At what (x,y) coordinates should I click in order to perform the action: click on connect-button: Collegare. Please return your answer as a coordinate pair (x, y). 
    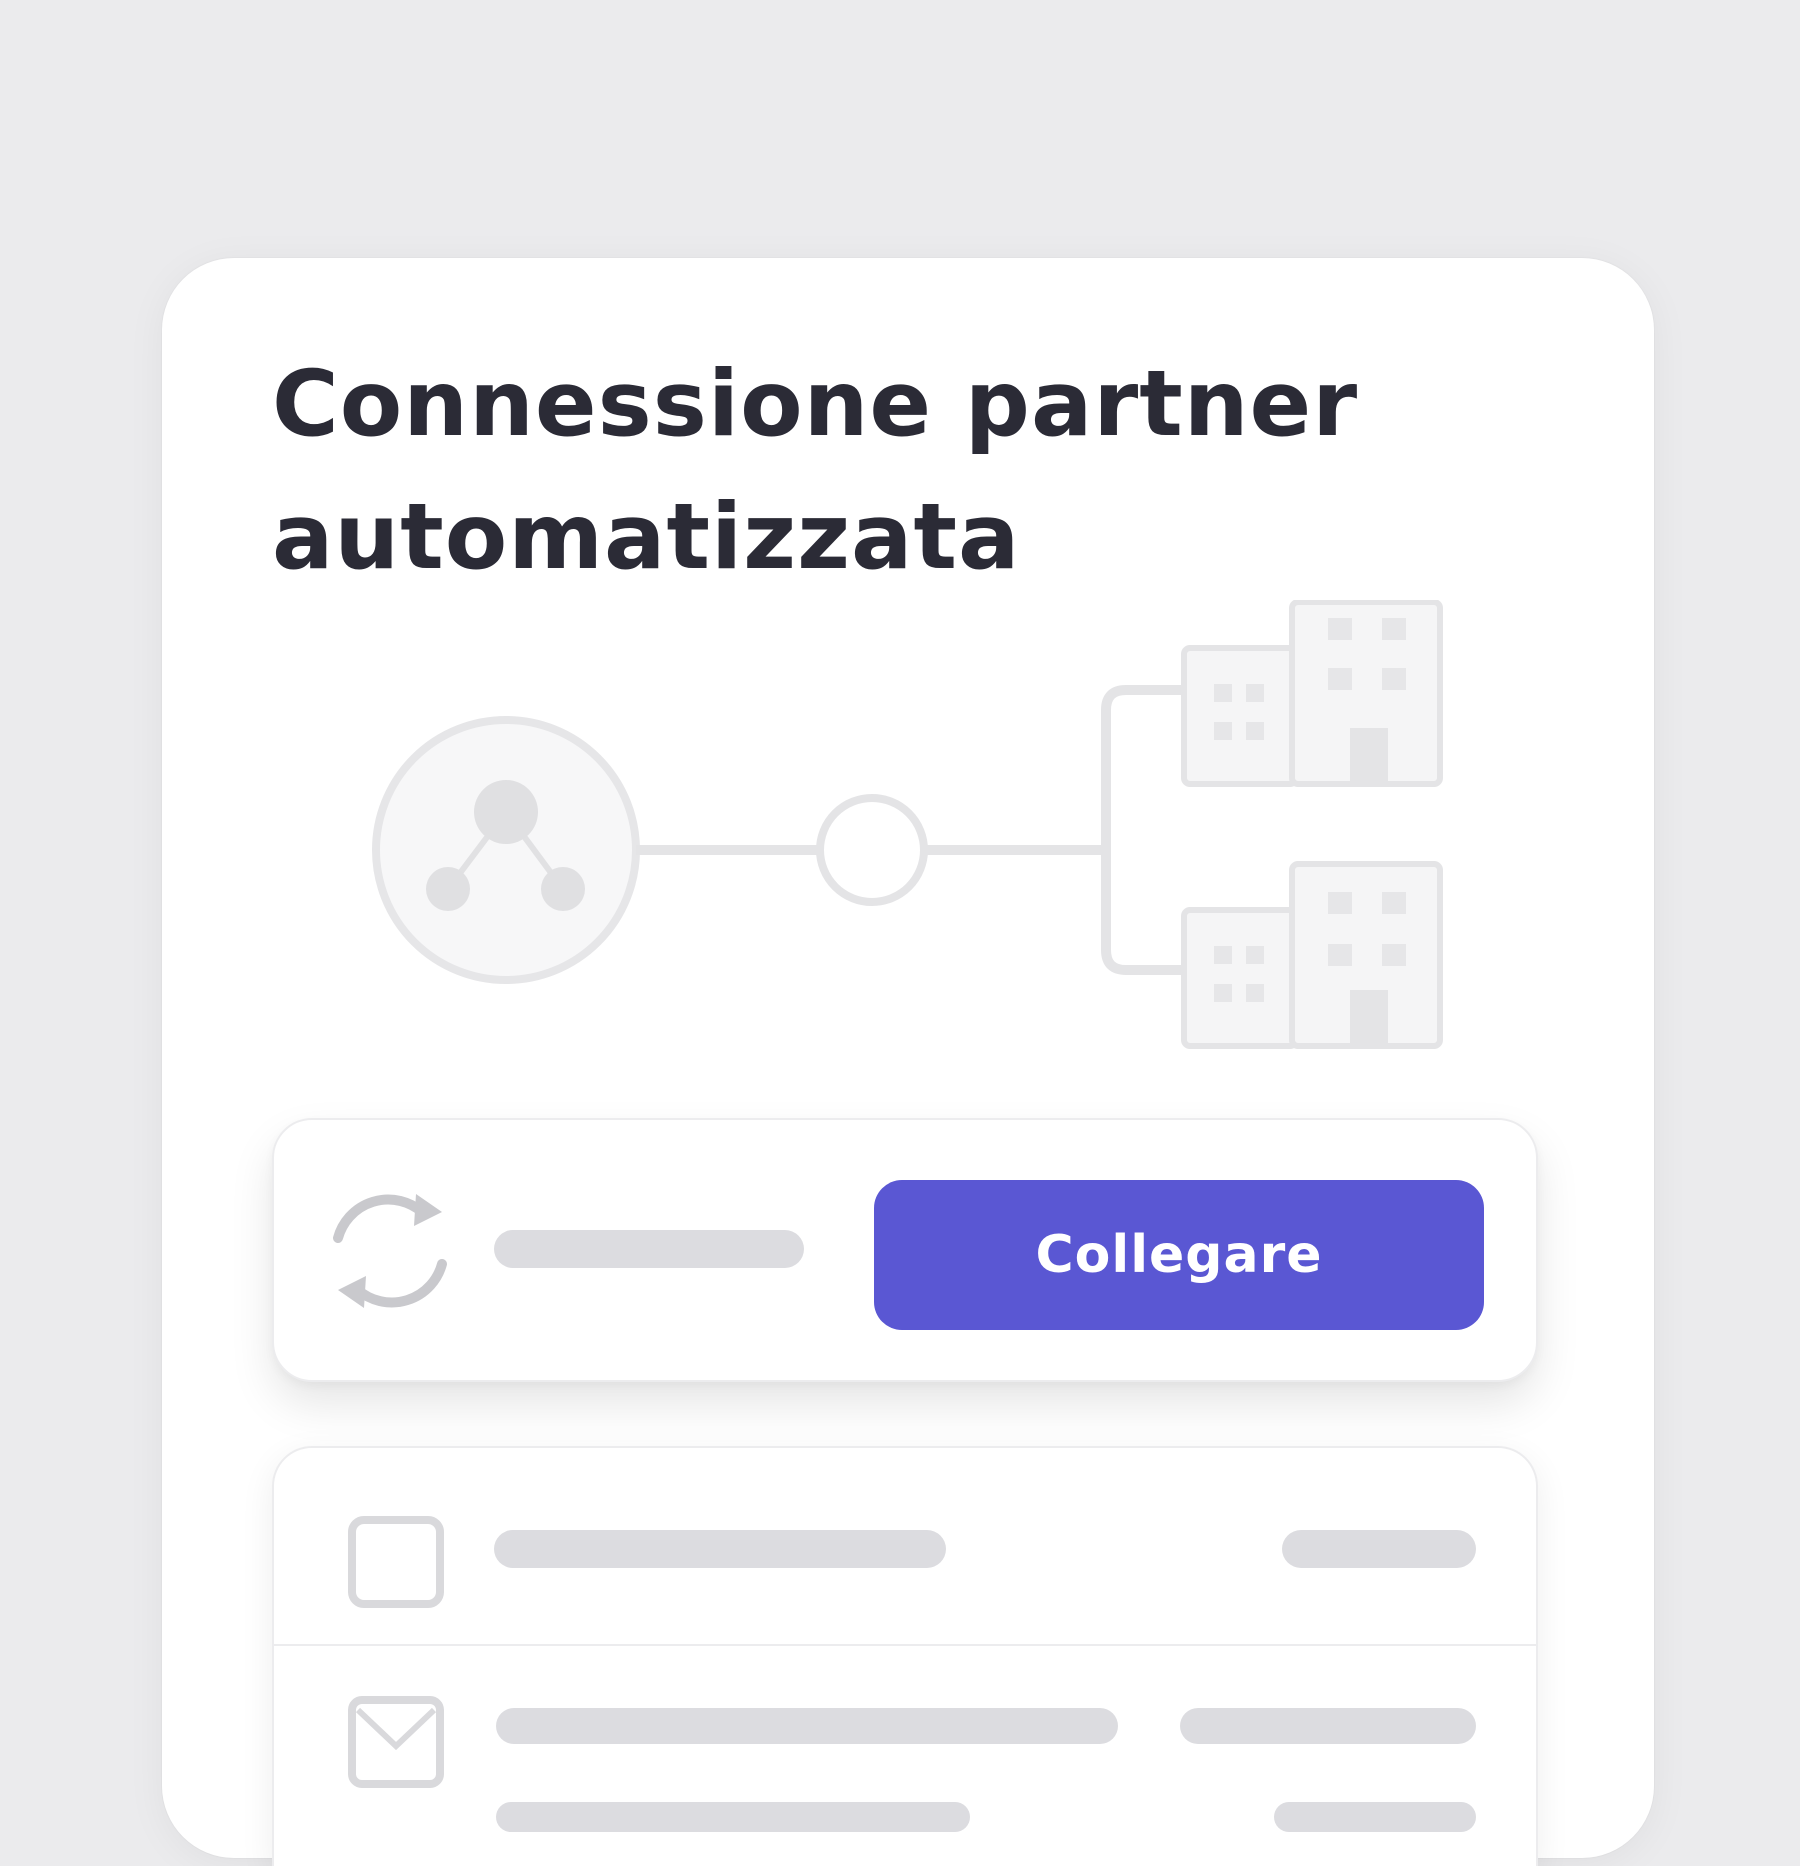
    Looking at the image, I should click on (1179, 1255).